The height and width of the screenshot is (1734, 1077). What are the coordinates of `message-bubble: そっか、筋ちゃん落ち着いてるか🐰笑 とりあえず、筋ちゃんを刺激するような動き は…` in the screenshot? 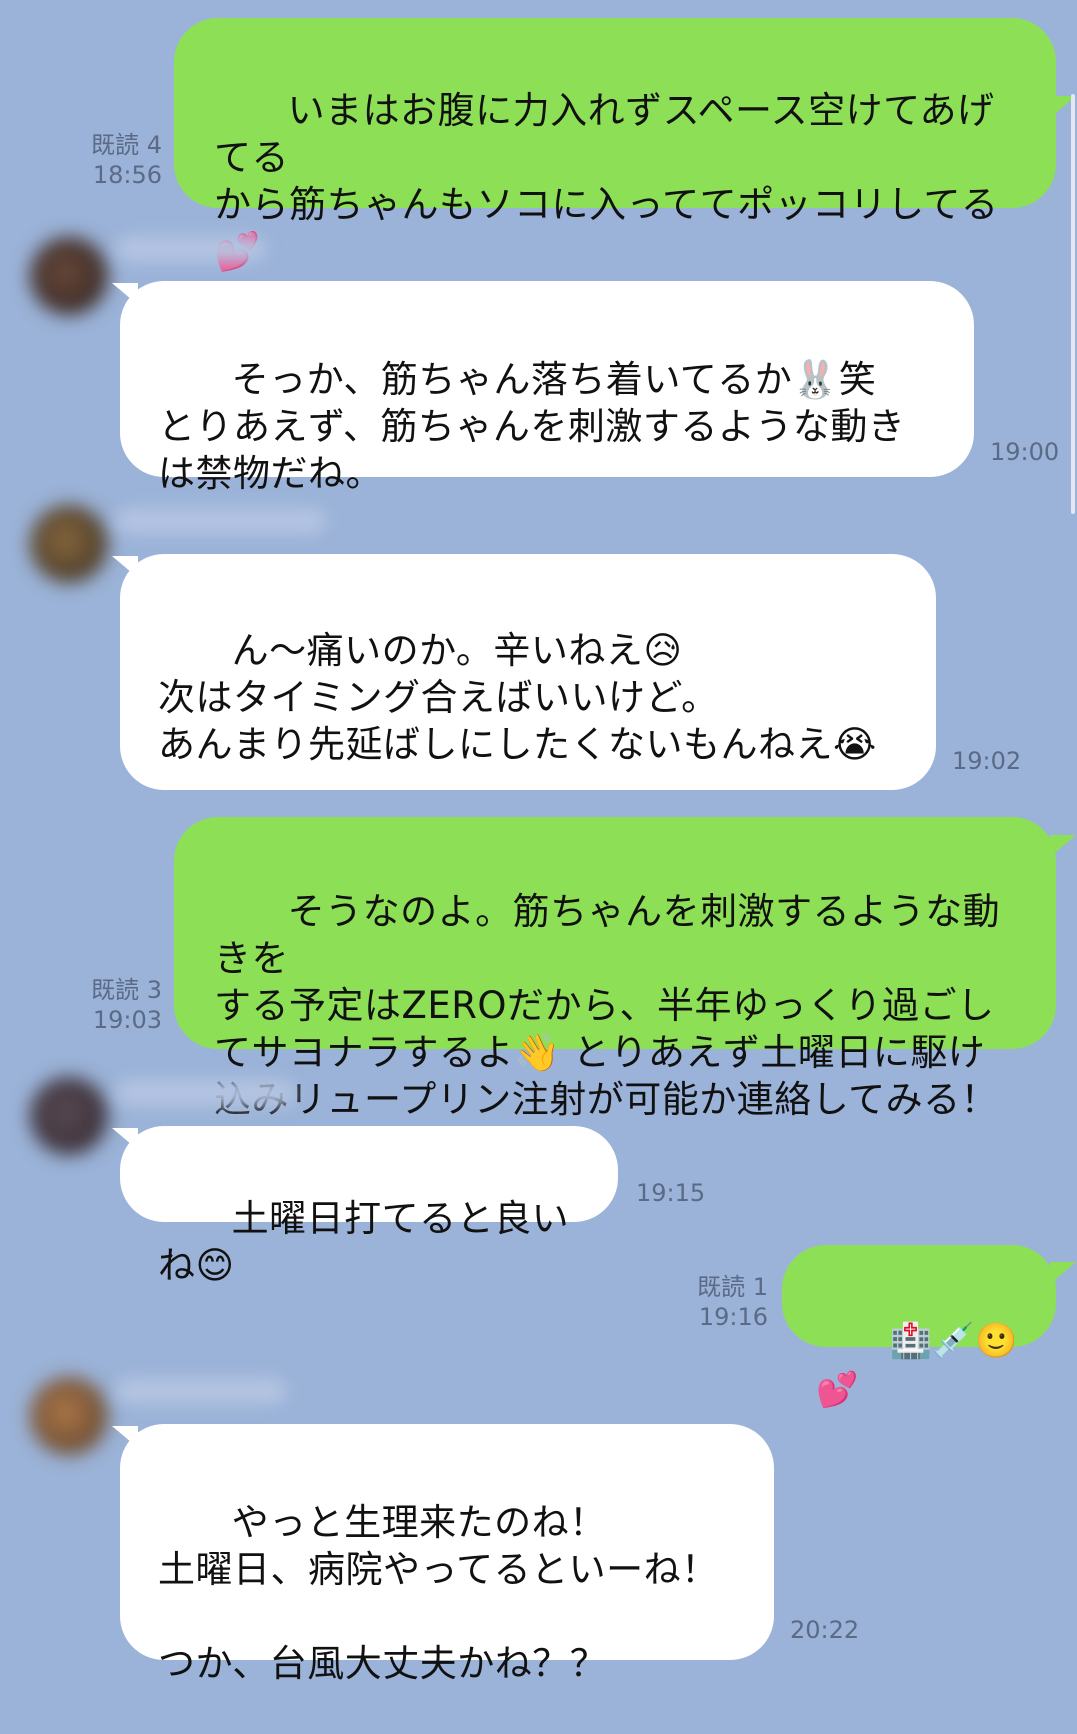 It's located at (547, 388).